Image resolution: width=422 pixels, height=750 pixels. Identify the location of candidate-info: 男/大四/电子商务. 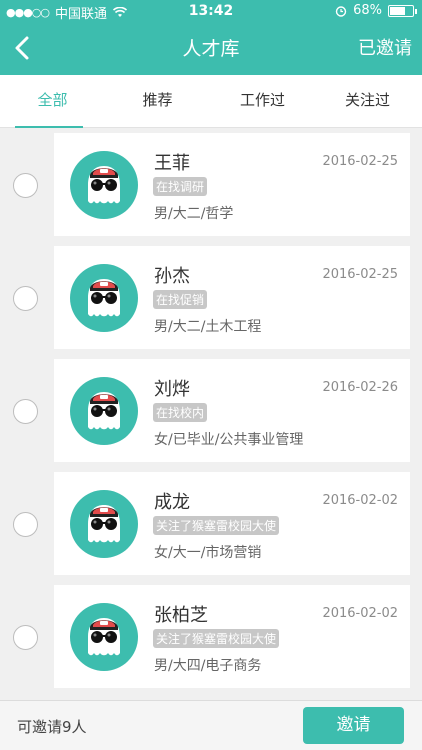
(208, 666).